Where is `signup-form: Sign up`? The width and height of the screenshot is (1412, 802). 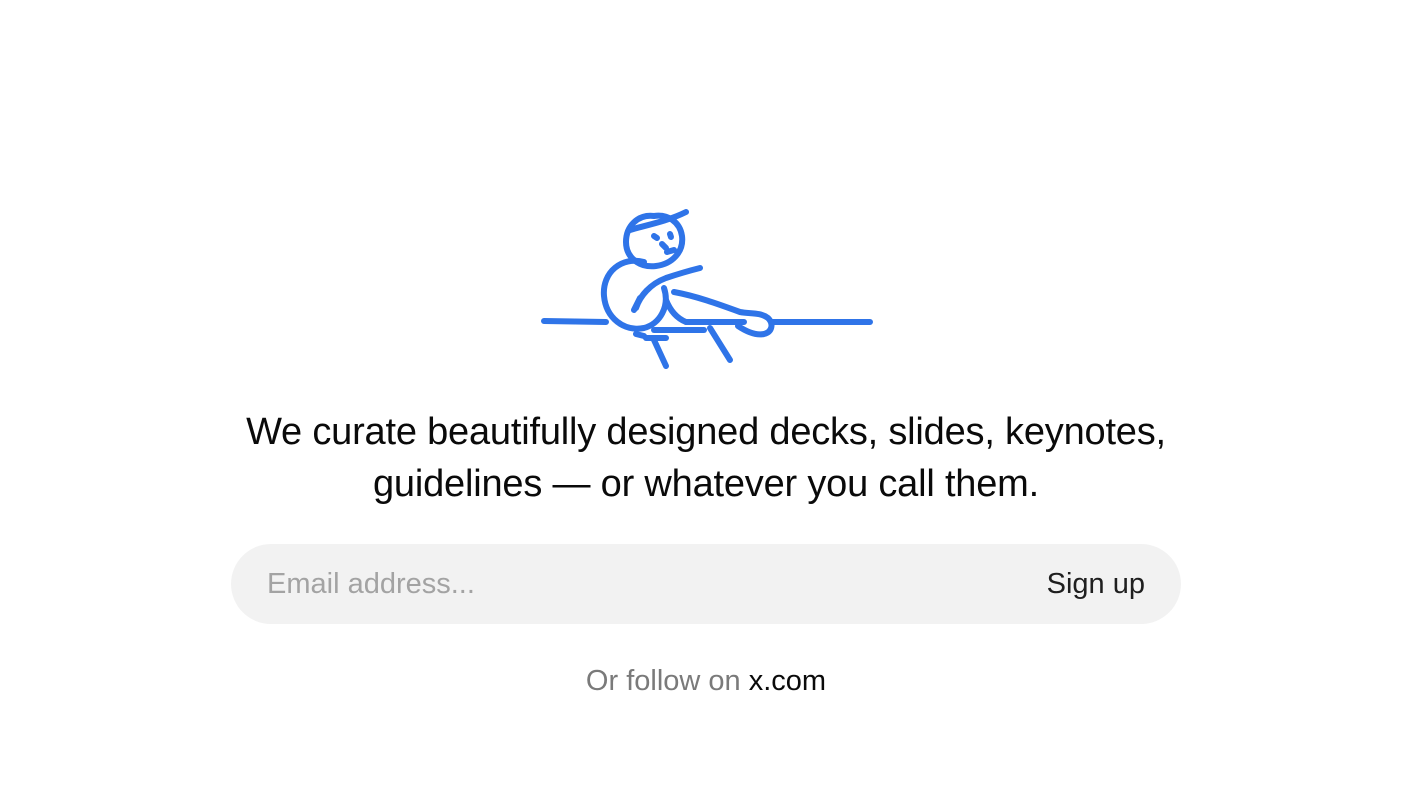 signup-form: Sign up is located at coordinates (706, 584).